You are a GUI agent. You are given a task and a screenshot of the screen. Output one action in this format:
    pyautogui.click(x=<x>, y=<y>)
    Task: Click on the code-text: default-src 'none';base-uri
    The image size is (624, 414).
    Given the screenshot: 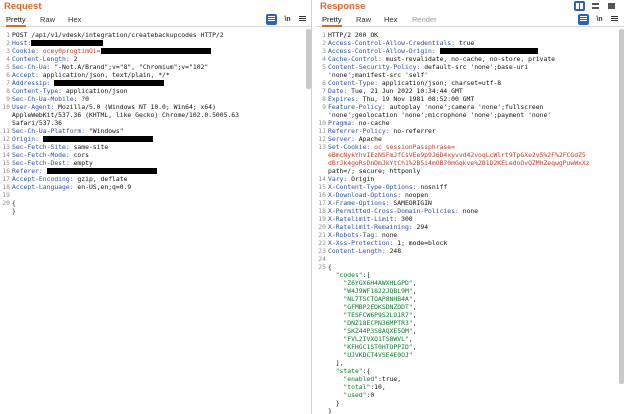 What is the action you would take?
    pyautogui.click(x=474, y=67)
    